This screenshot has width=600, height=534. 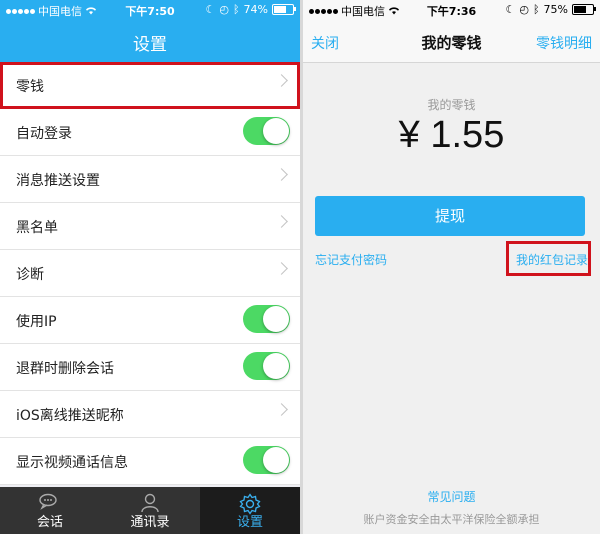 What do you see at coordinates (150, 226) in the screenshot?
I see `settings-row-blacklist: 黑名单` at bounding box center [150, 226].